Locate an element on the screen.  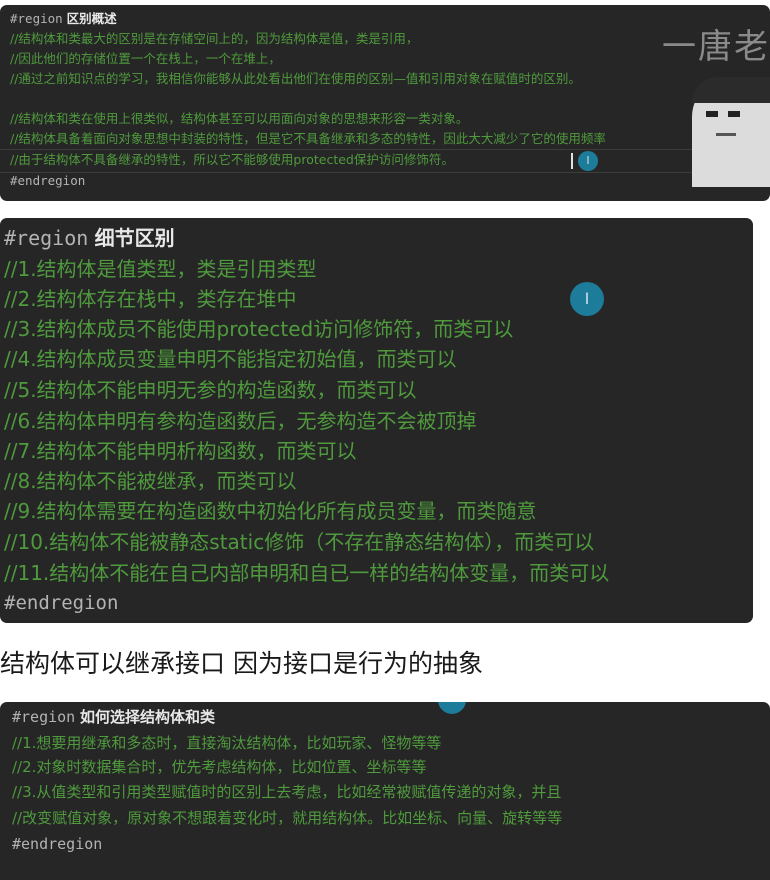
article-paragraph: 结构体可以继承接口 因为接口是行为的抽象 is located at coordinates (241, 663).